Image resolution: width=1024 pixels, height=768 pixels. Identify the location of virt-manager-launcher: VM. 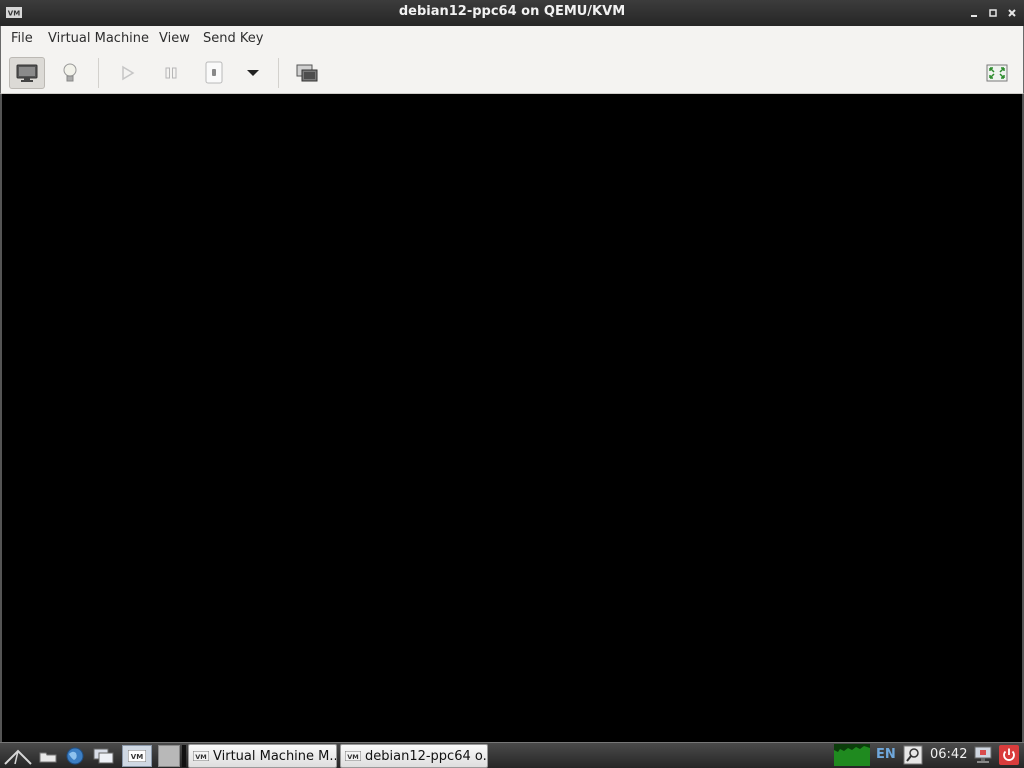
(137, 756).